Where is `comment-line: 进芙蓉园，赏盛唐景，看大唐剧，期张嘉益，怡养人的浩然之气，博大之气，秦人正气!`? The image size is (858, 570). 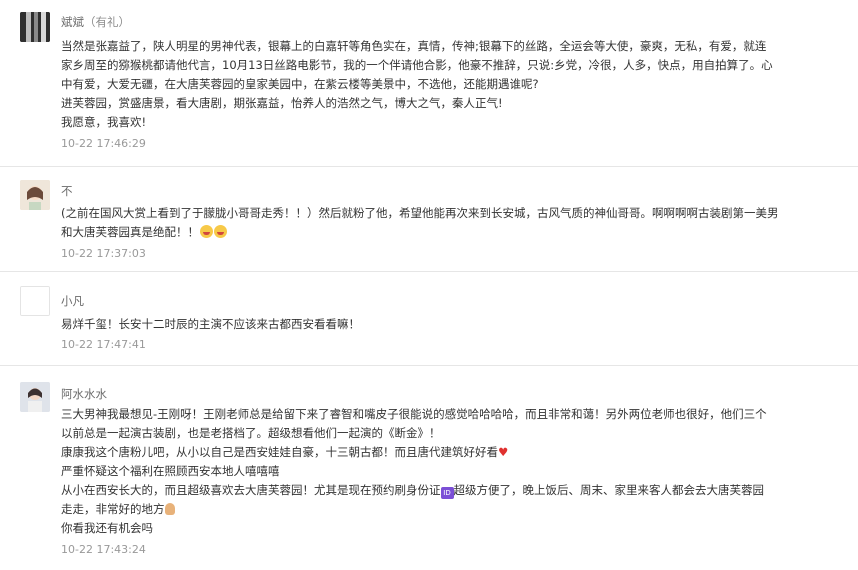
comment-line: 进芙蓉园，赏盛唐景，看大唐剧，期张嘉益，怡养人的浩然之气，博大之气，秦人正气! is located at coordinates (282, 103).